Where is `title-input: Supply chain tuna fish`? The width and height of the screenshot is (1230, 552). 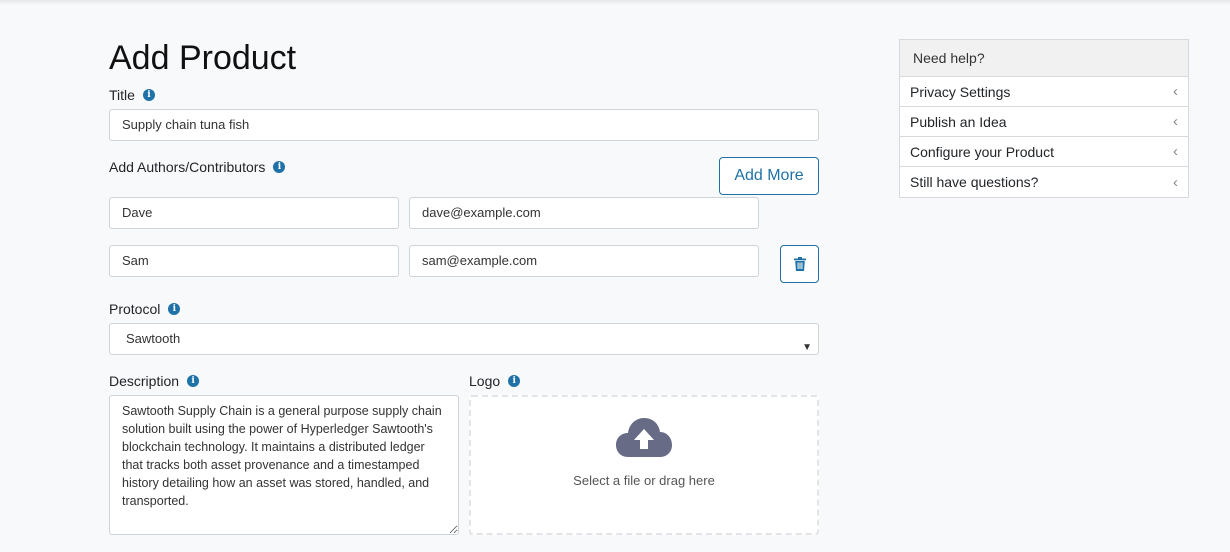 title-input: Supply chain tuna fish is located at coordinates (464, 125).